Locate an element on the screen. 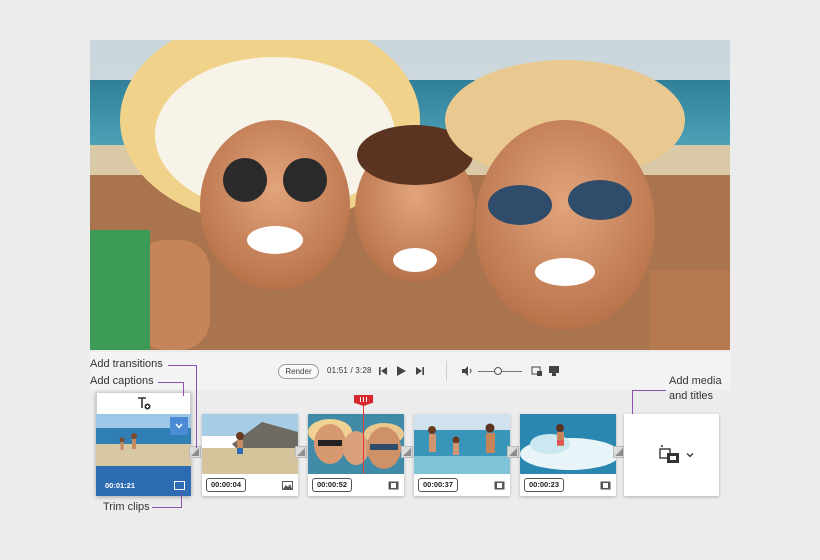  add-media-button is located at coordinates (671, 455).